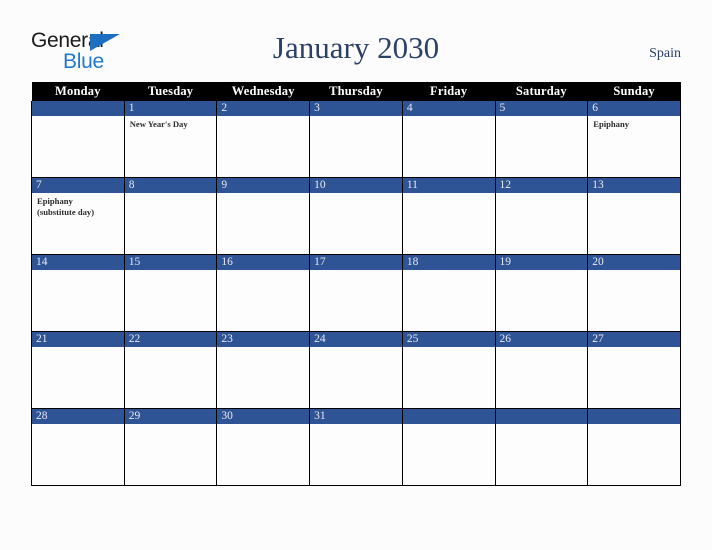 Image resolution: width=712 pixels, height=550 pixels. Describe the element at coordinates (78, 223) in the screenshot. I see `calendar-day-events: Epiphany (substitute day)` at that location.